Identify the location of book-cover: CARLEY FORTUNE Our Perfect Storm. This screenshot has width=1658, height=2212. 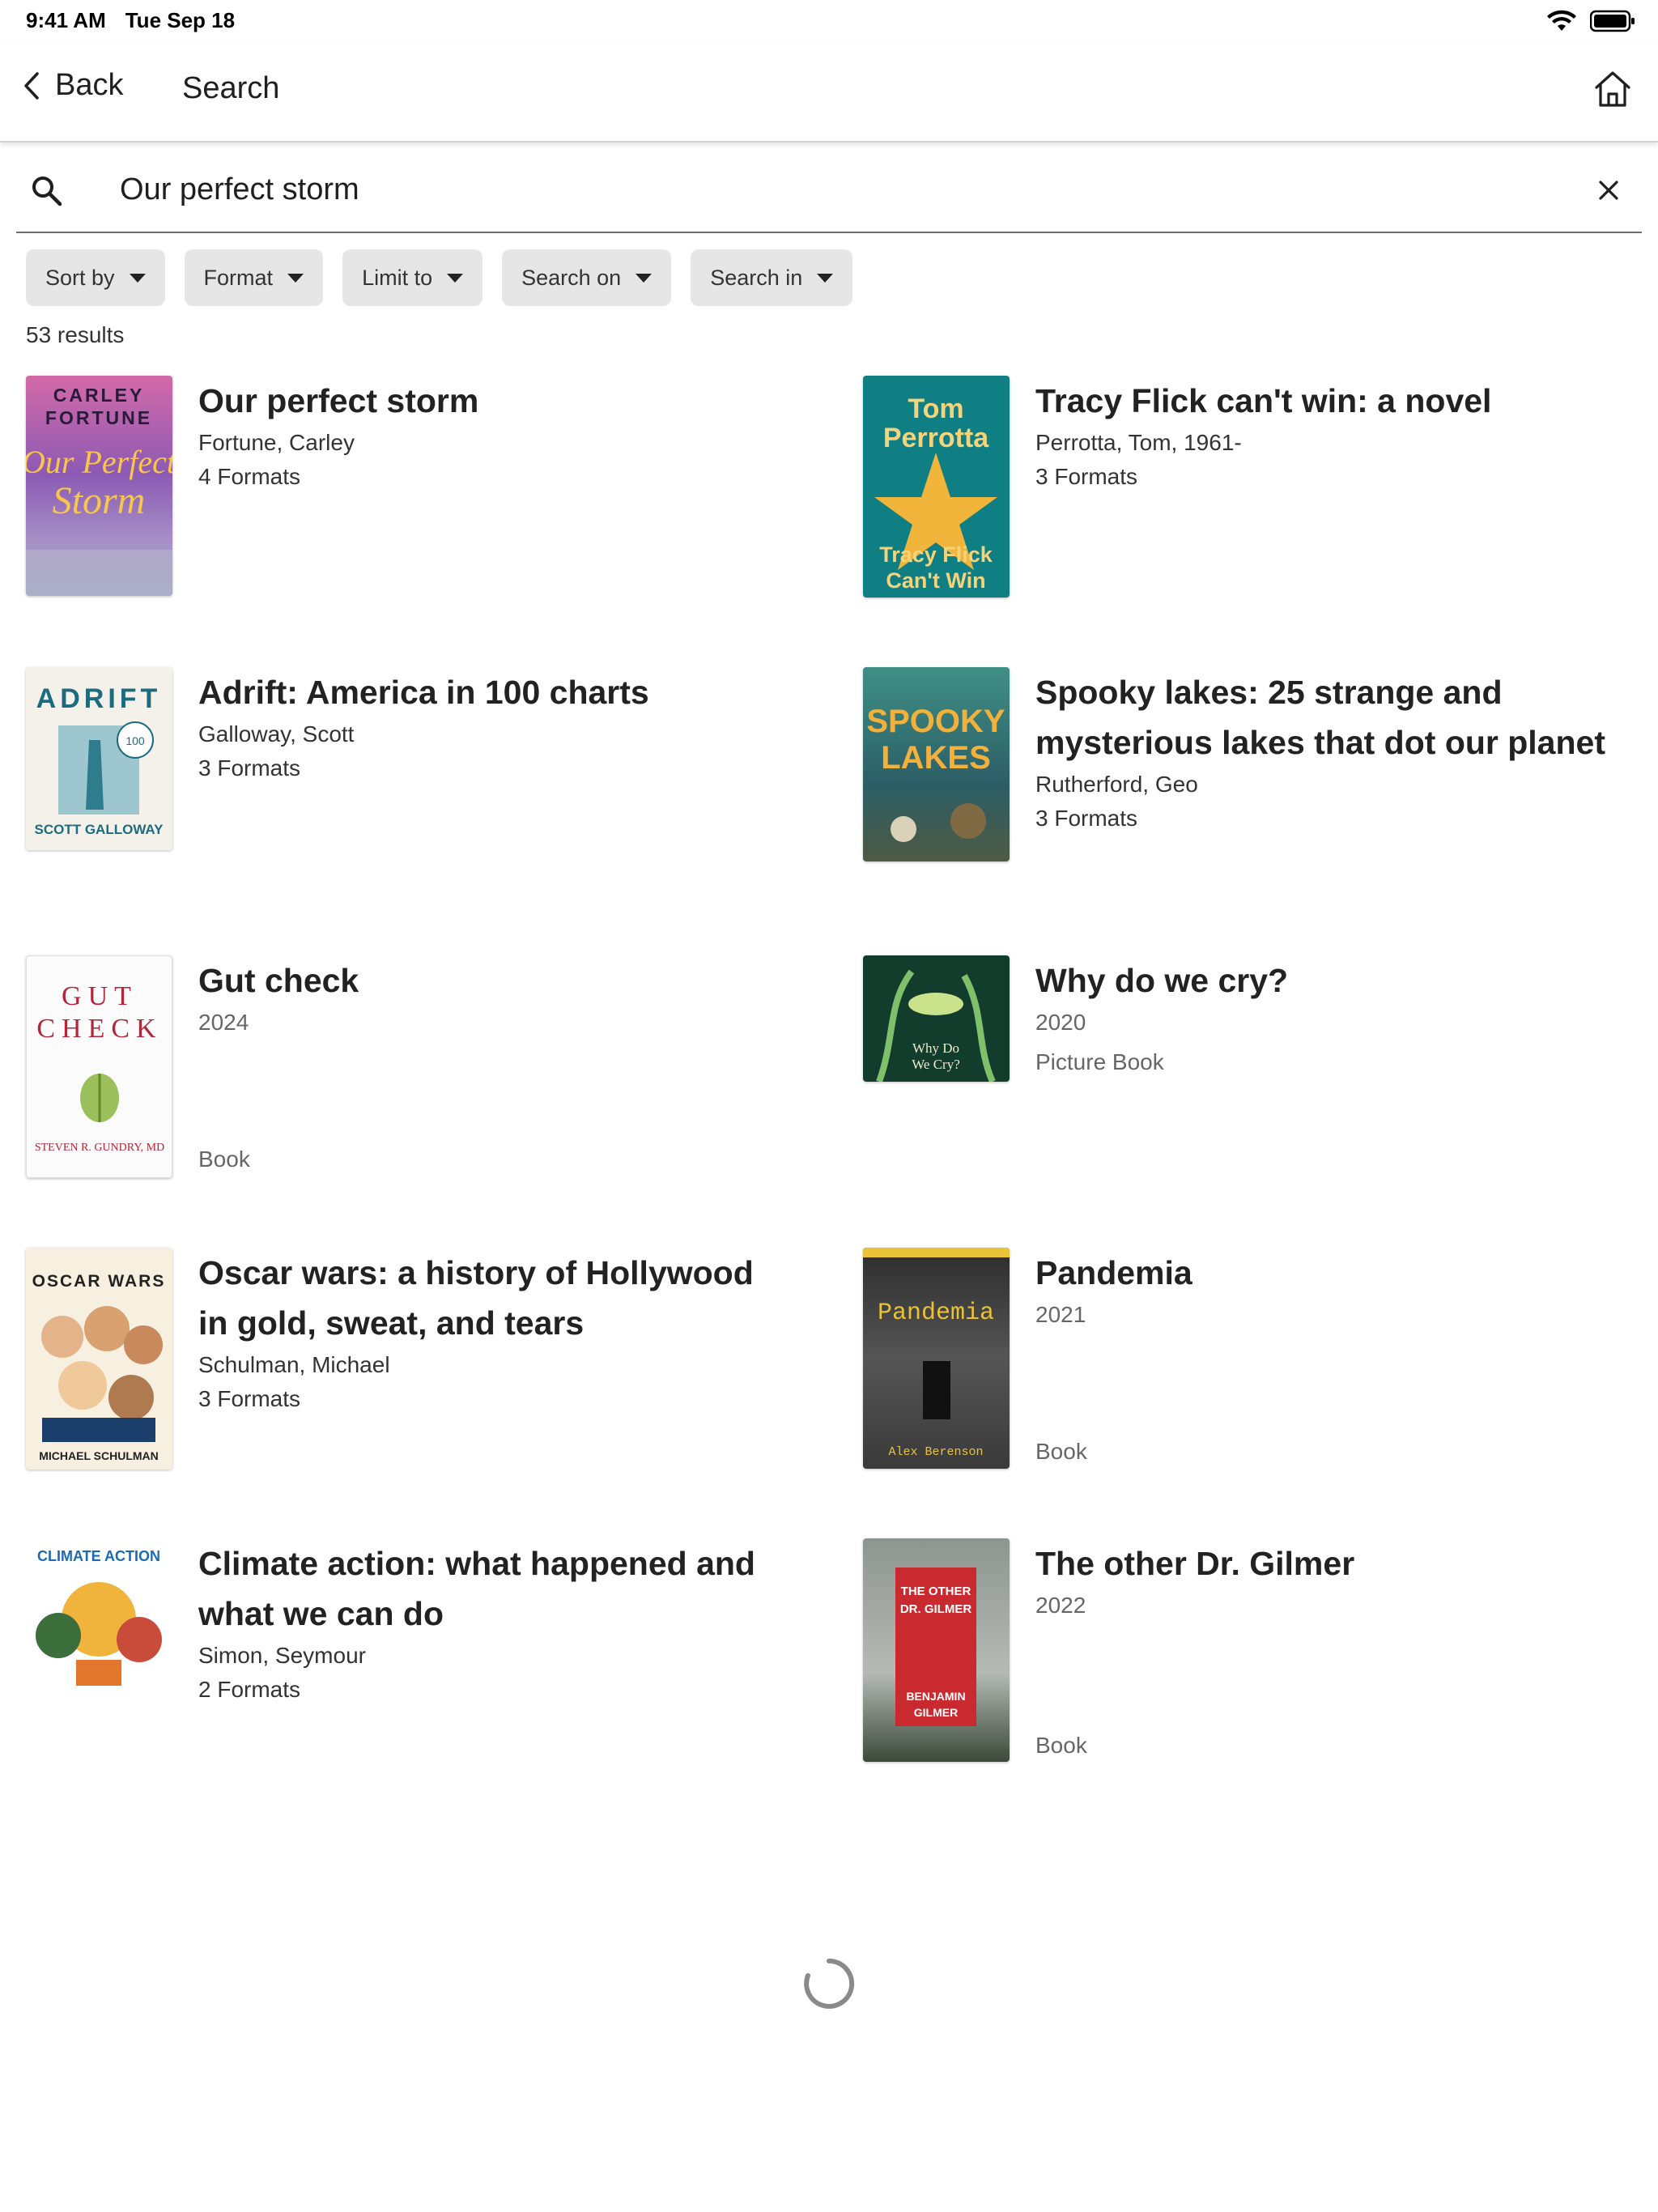
(99, 486).